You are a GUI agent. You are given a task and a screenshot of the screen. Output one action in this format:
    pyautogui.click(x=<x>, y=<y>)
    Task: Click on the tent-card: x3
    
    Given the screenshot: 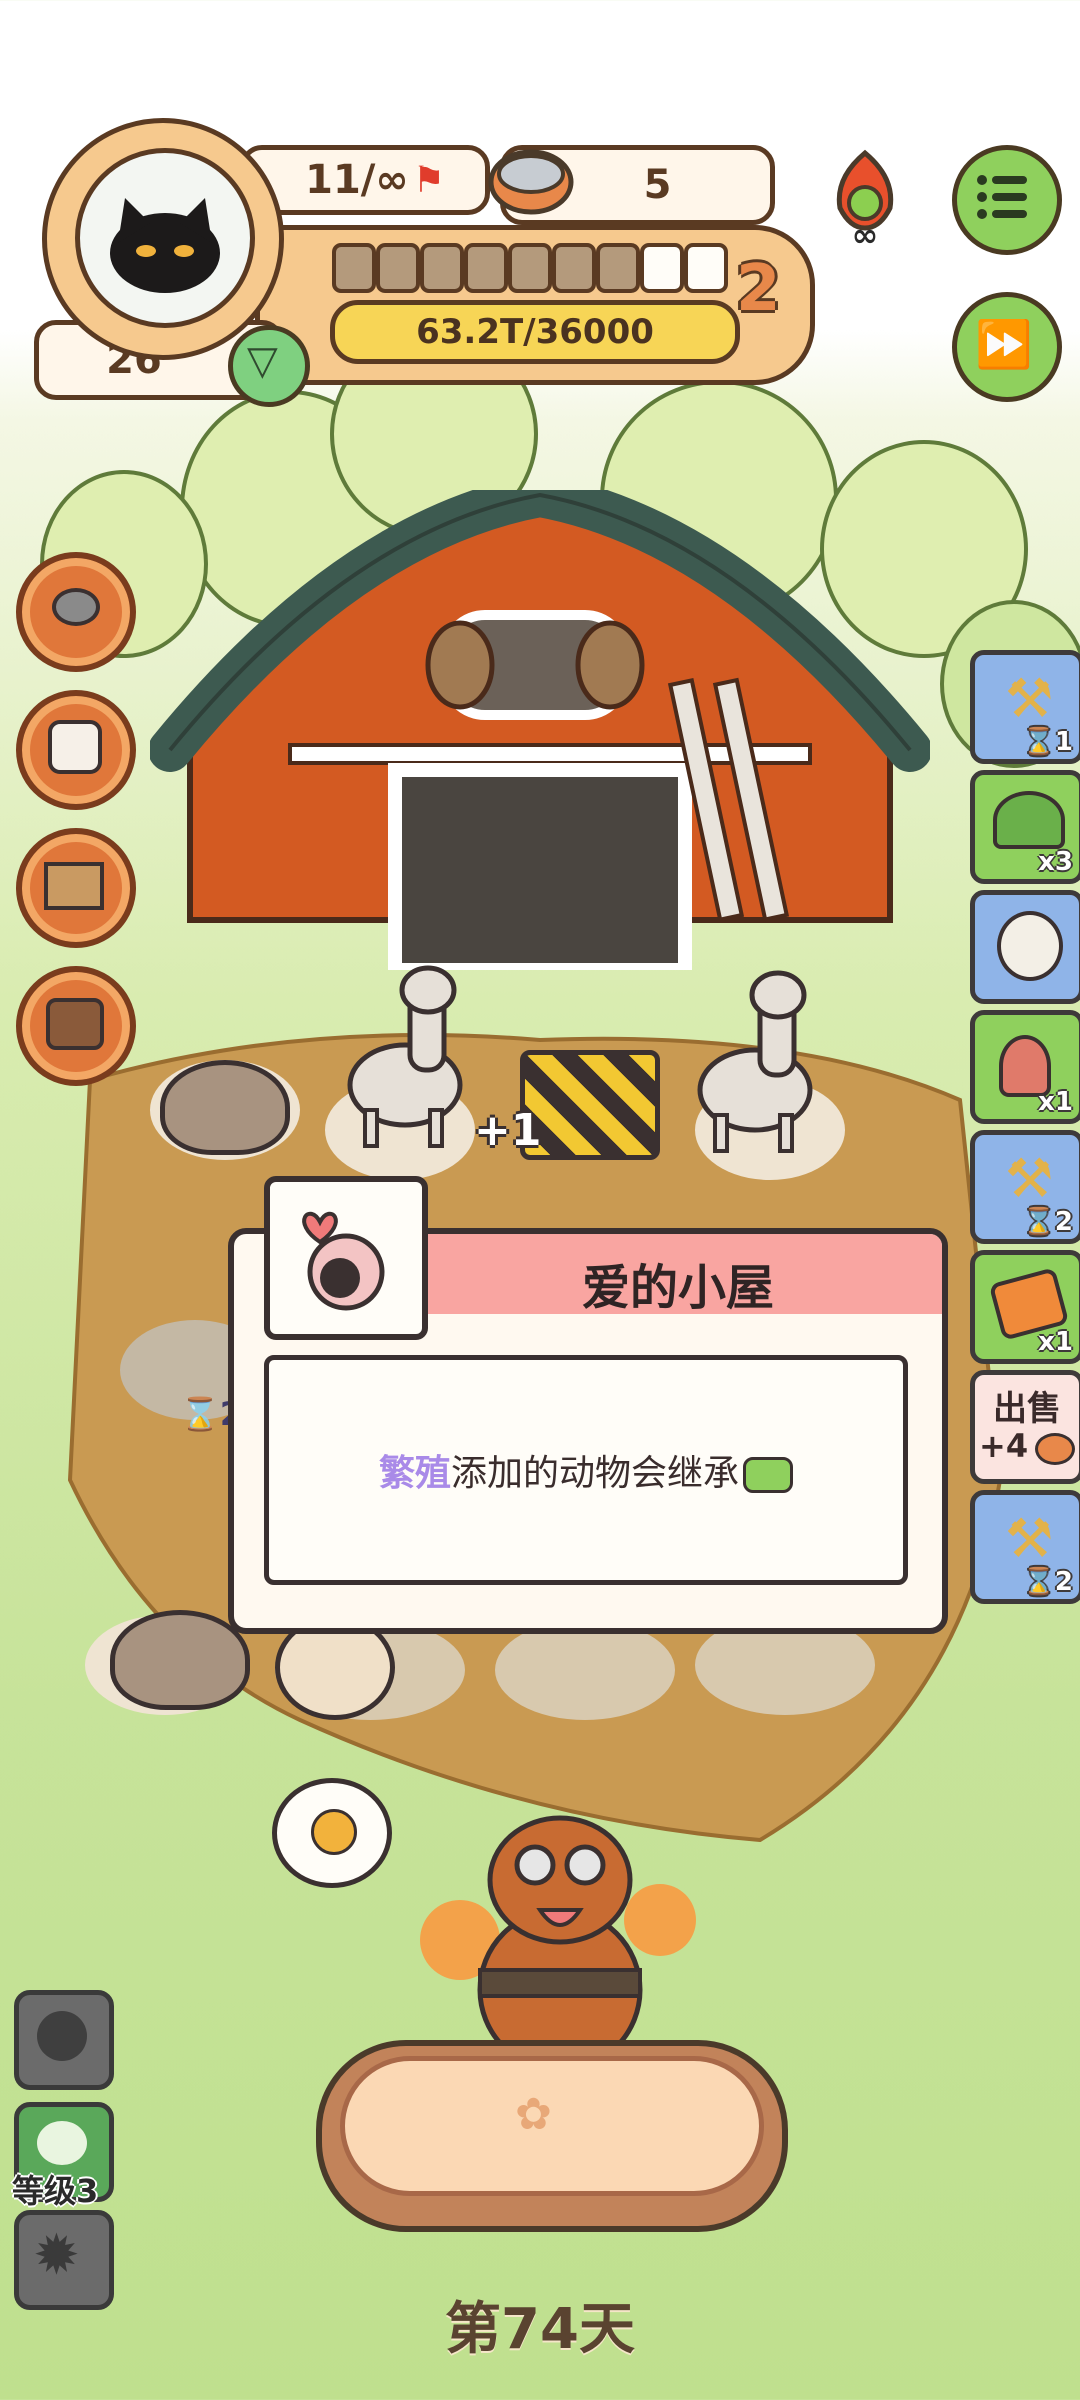 What is the action you would take?
    pyautogui.click(x=1025, y=827)
    